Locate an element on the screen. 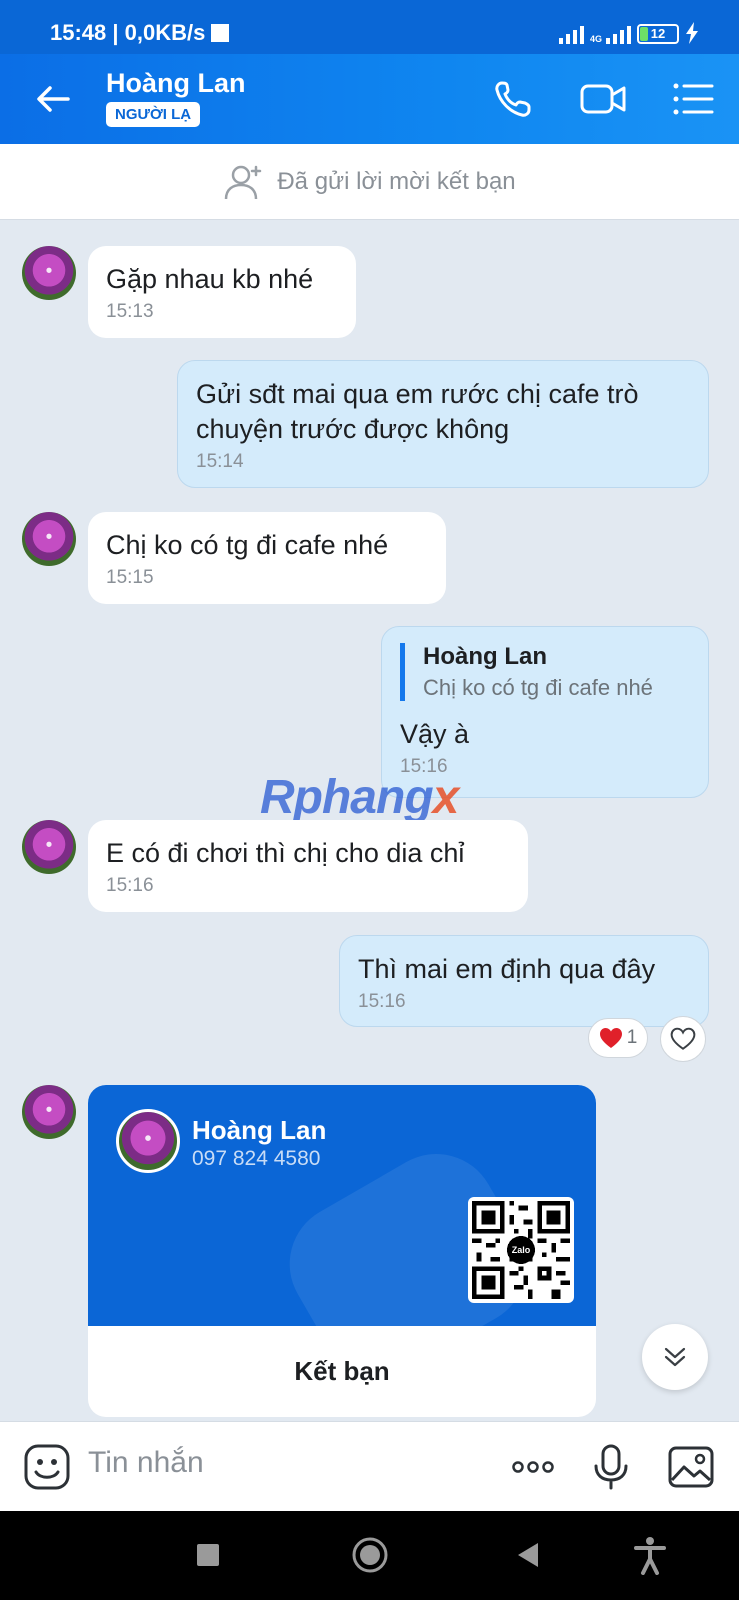  recent-apps-icon is located at coordinates (208, 1555).